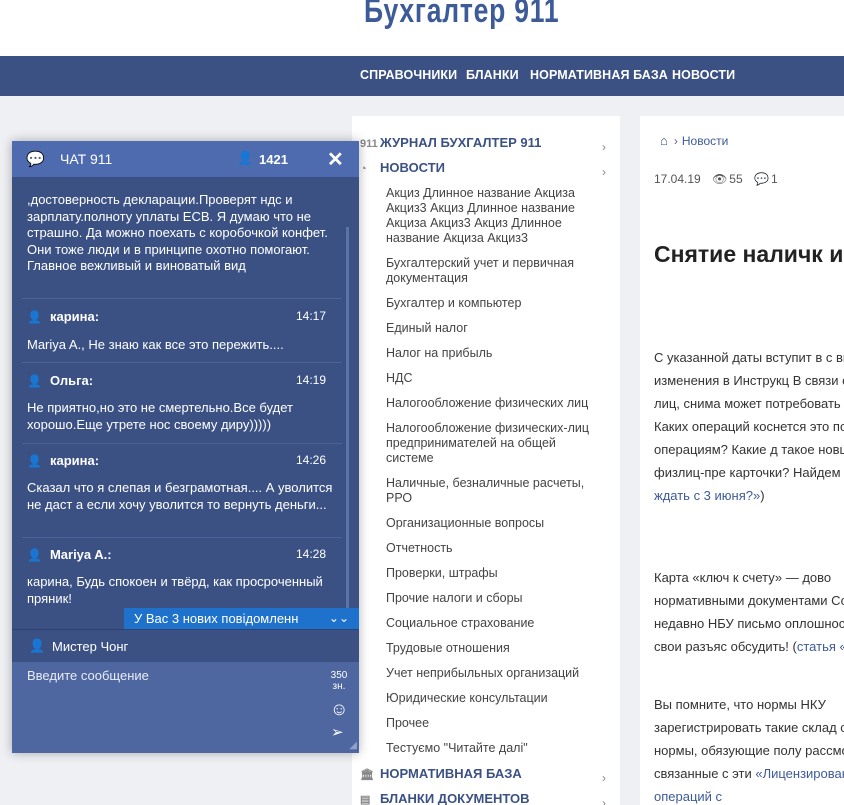 The height and width of the screenshot is (805, 844). I want to click on menu-section-document-forms: ▤ БЛАНКИ ДОКУМЕНТОВ, so click(445, 798).